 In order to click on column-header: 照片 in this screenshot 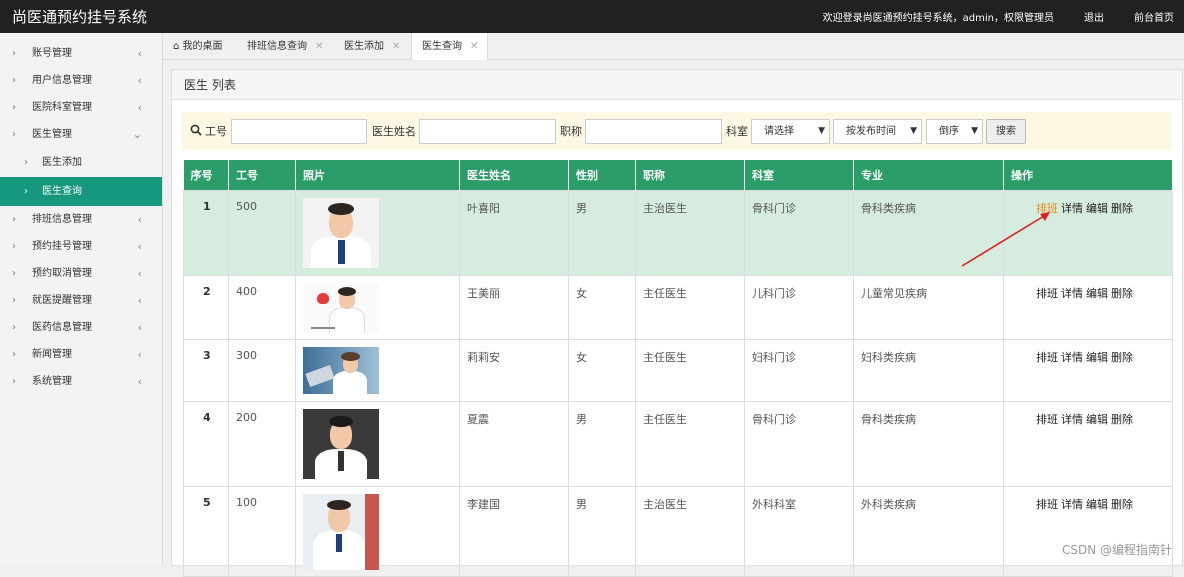, I will do `click(378, 175)`.